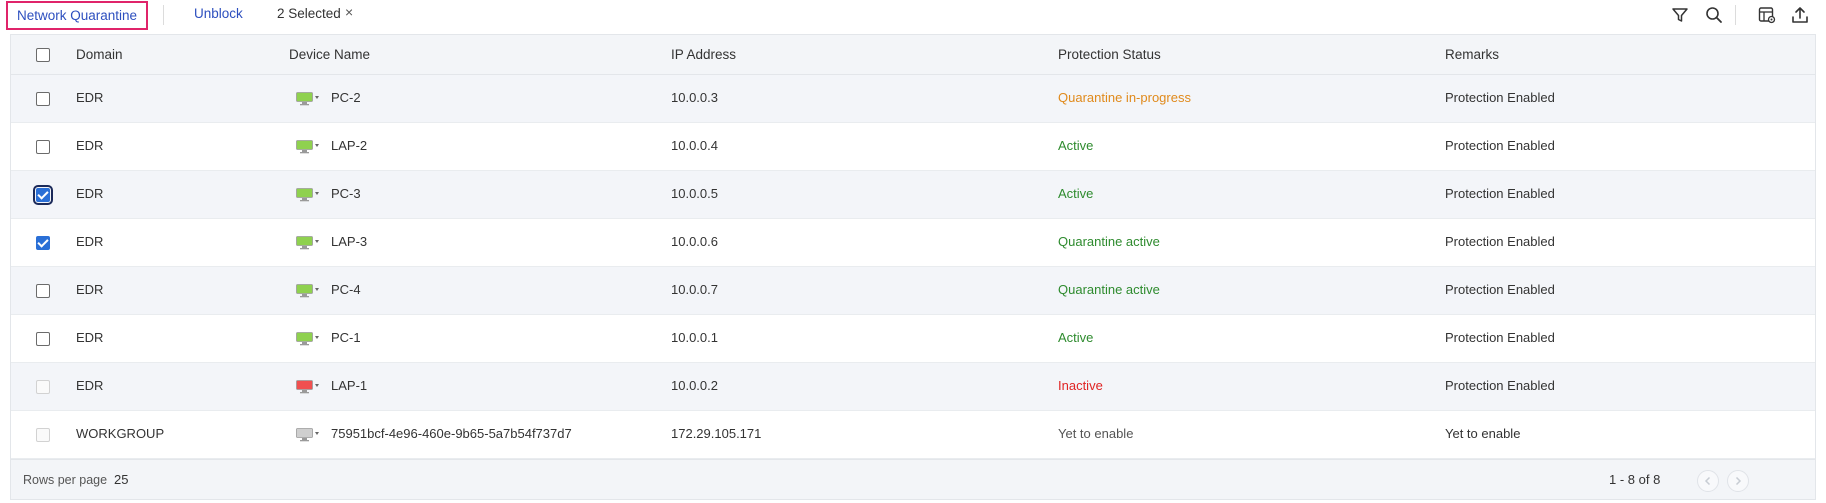 The image size is (1826, 503). What do you see at coordinates (349, 385) in the screenshot?
I see `device-name-link: LAP-1` at bounding box center [349, 385].